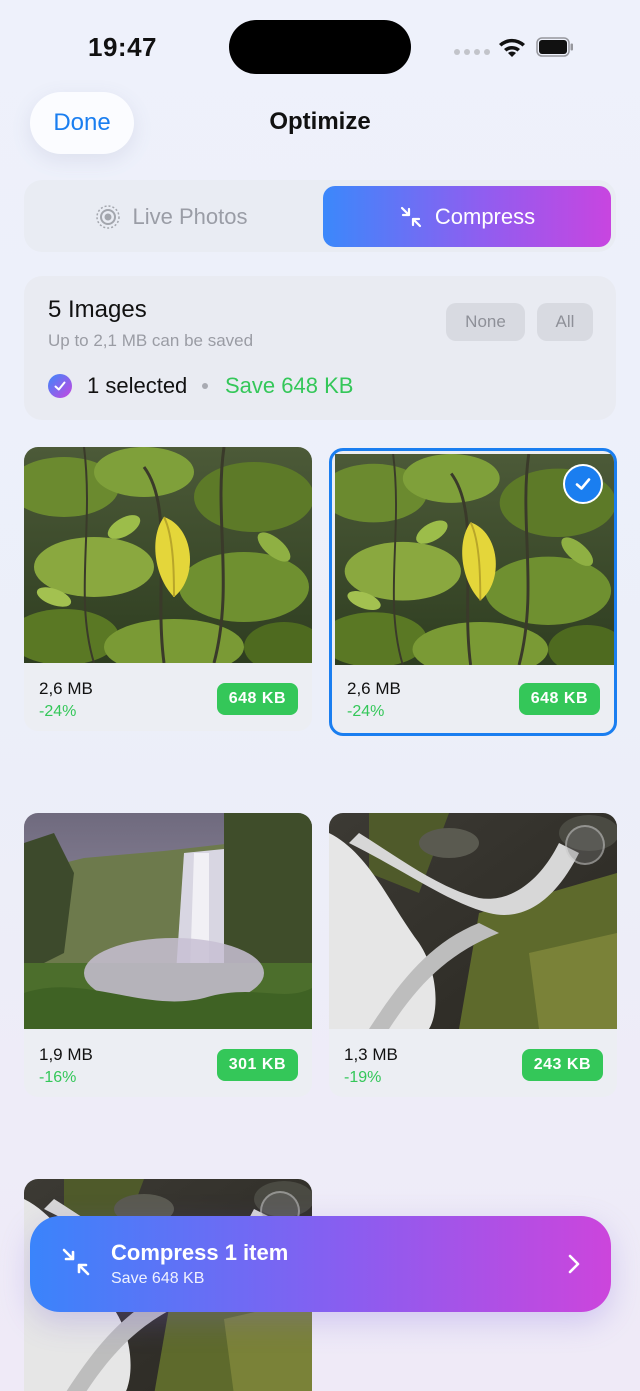 This screenshot has width=640, height=1391. Describe the element at coordinates (190, 216) in the screenshot. I see `tab-live-photos-label: Live Photos` at that location.